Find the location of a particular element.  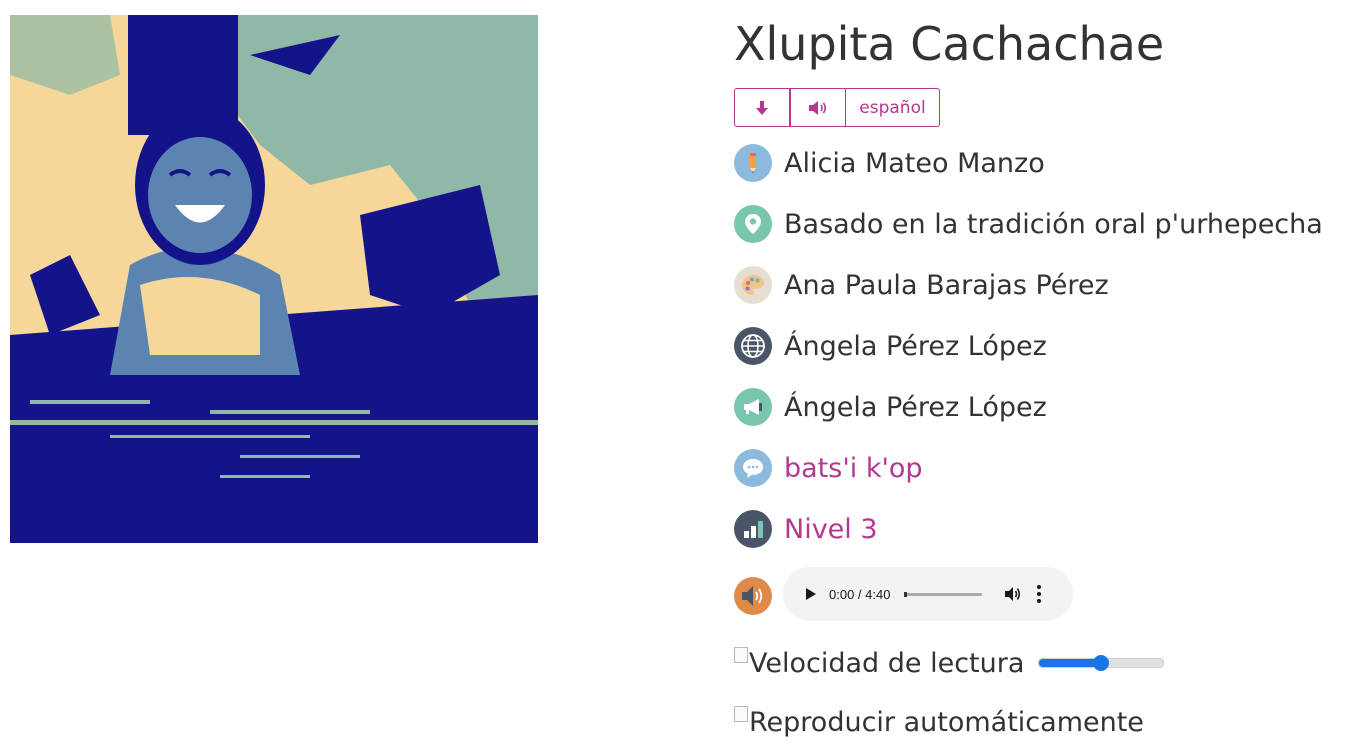

level-bars-icon is located at coordinates (753, 529).